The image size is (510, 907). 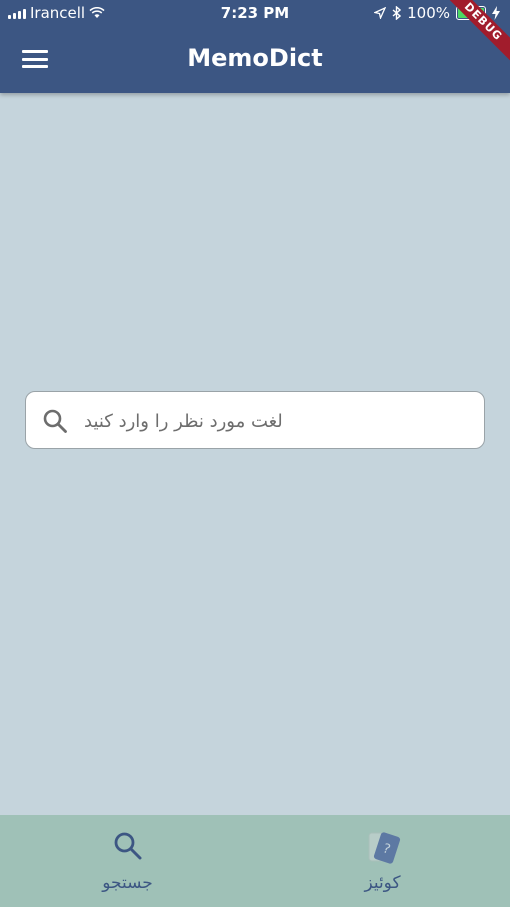 What do you see at coordinates (384, 848) in the screenshot?
I see `quiz-card-icon: ?` at bounding box center [384, 848].